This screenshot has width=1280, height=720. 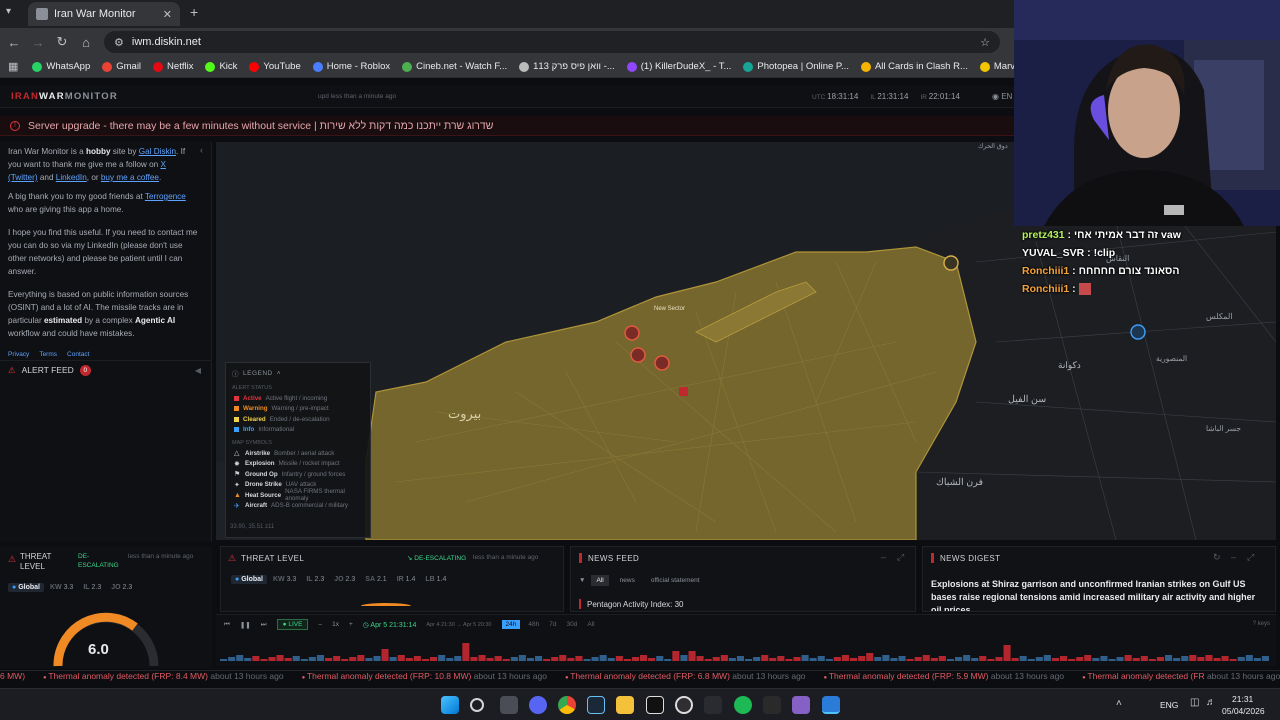 What do you see at coordinates (71, 177) in the screenshot?
I see `linkedin-link: LinkedIn` at bounding box center [71, 177].